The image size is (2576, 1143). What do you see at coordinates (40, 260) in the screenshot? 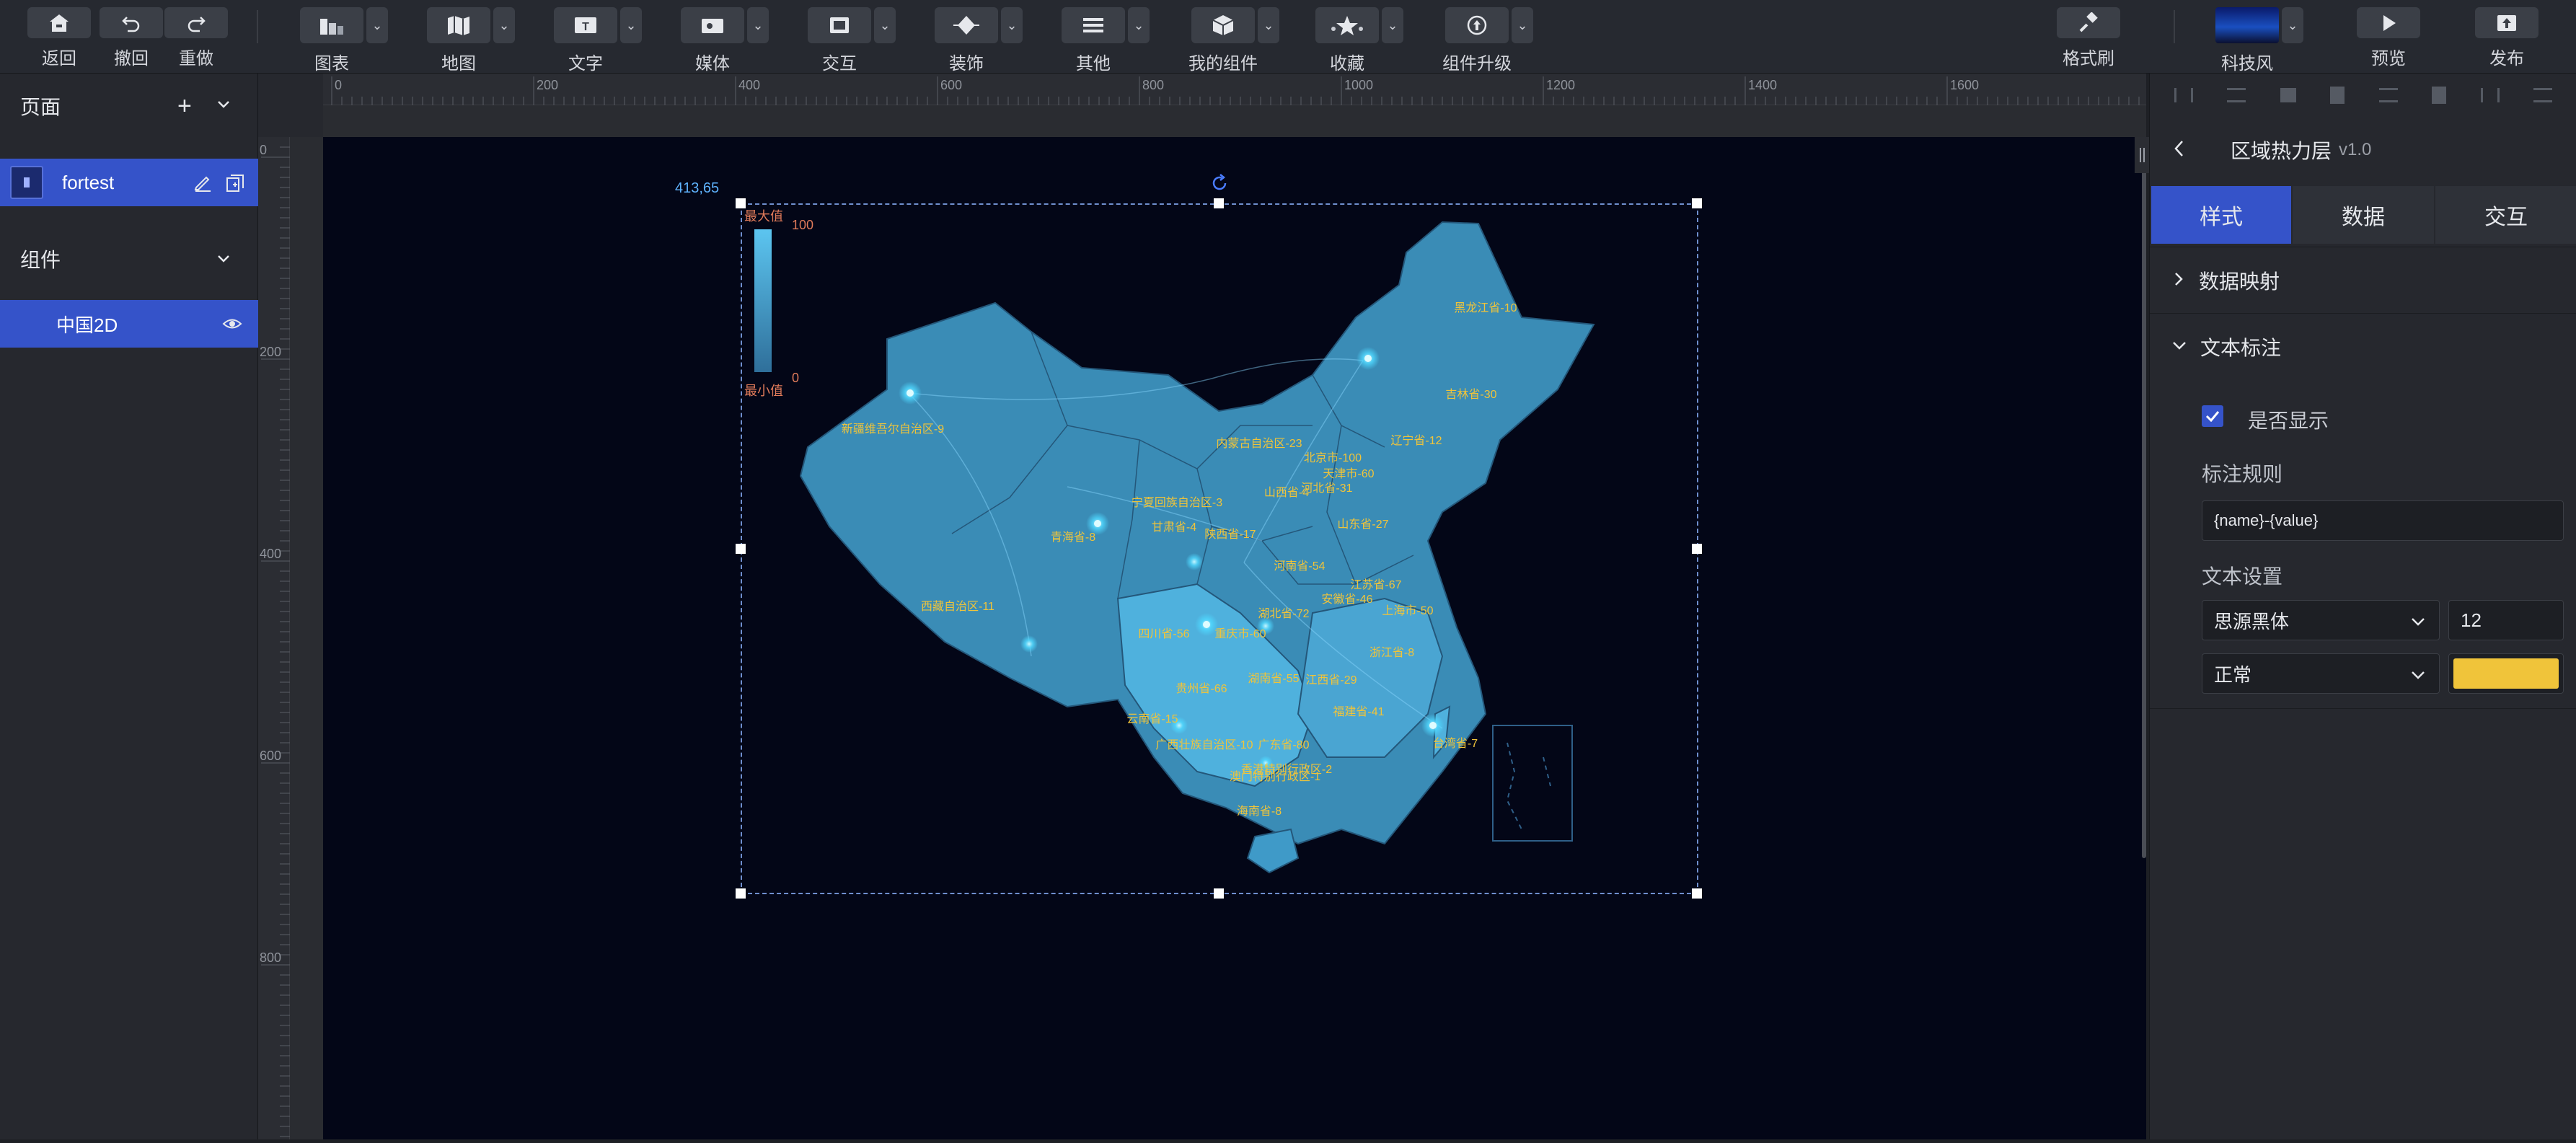
I see `components-title: 组件` at bounding box center [40, 260].